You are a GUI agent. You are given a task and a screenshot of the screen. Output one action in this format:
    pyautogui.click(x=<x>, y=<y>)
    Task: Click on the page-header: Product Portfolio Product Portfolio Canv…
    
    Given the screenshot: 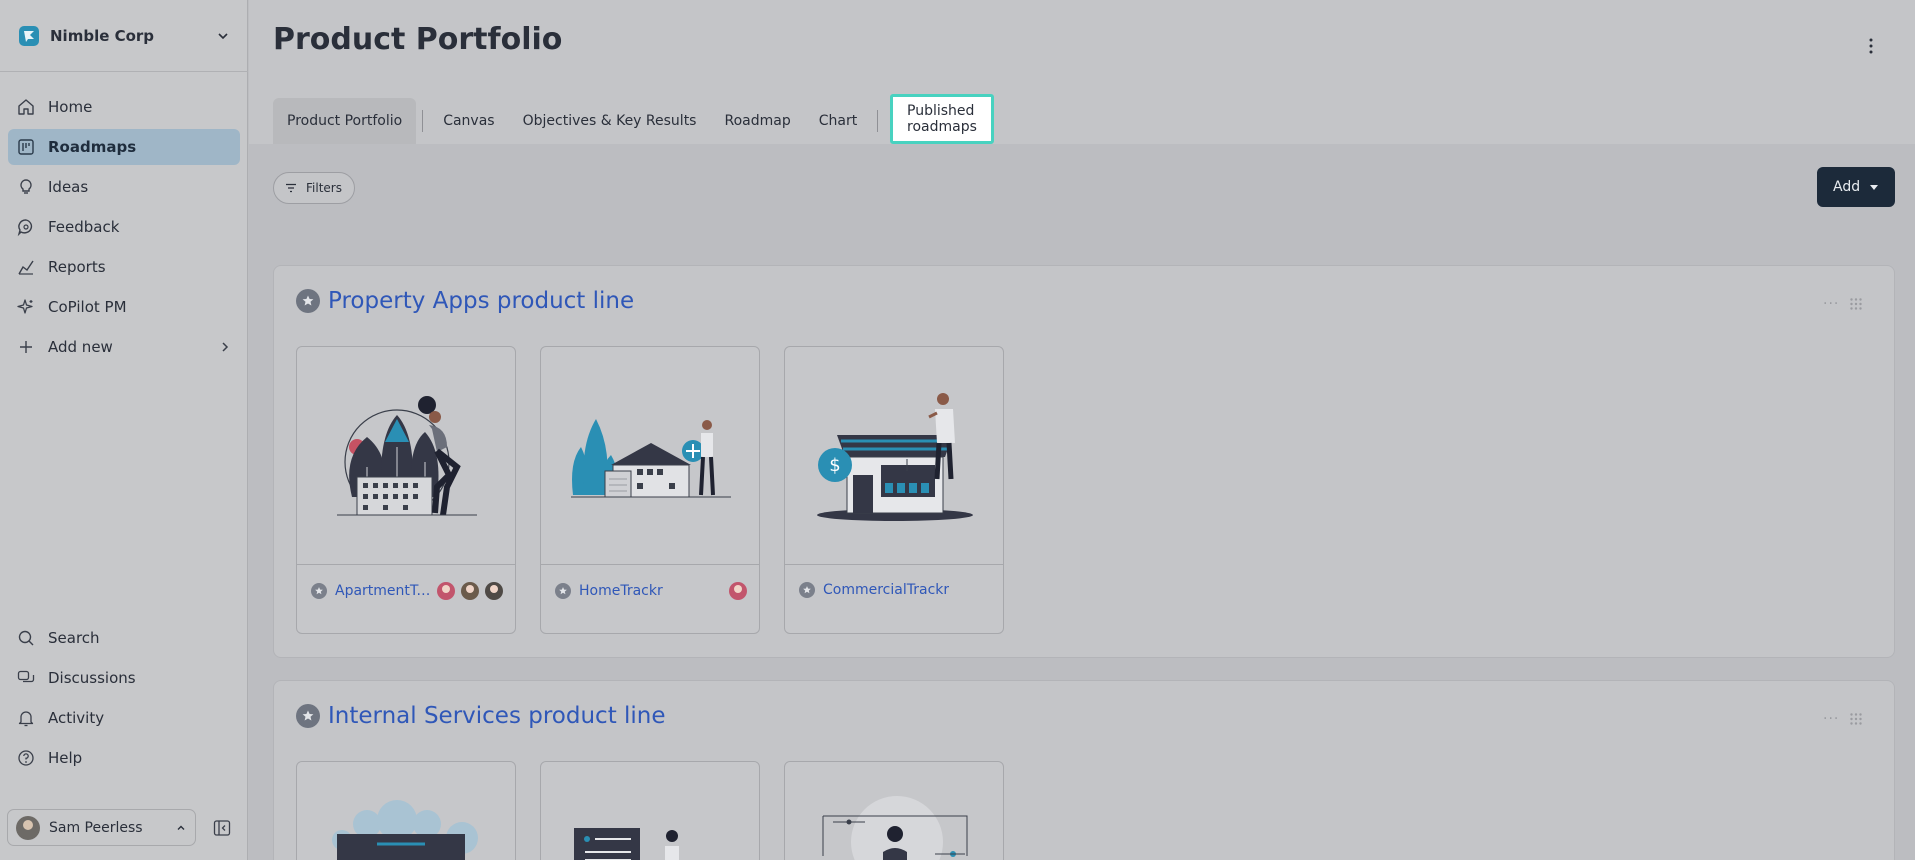 What is the action you would take?
    pyautogui.click(x=1082, y=72)
    